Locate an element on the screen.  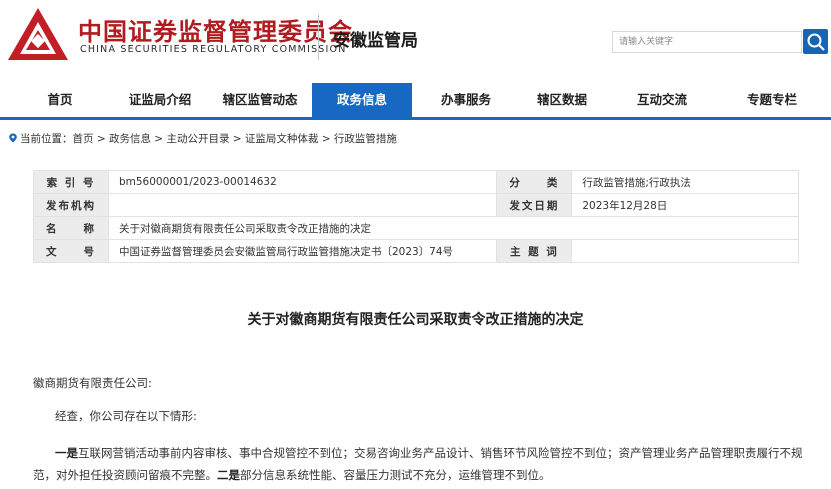
date-label: 发文日期 is located at coordinates (534, 205).